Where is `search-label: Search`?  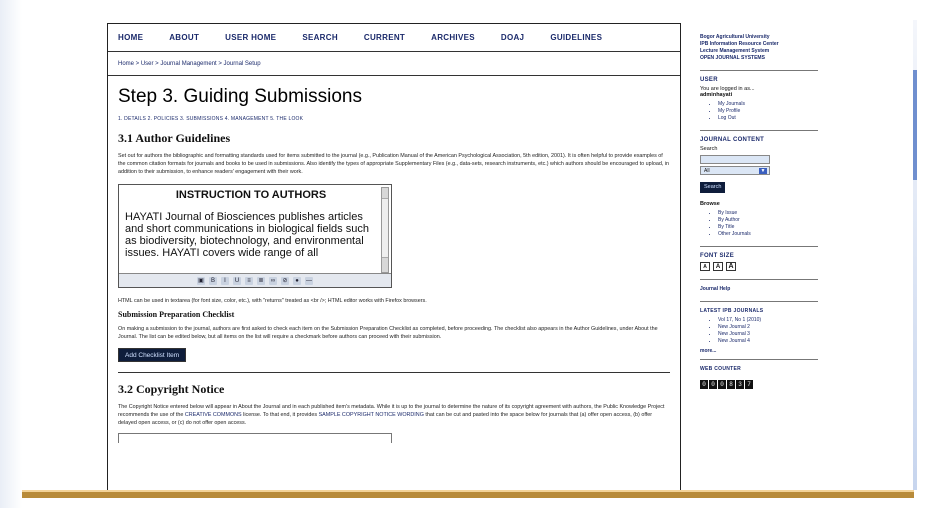
search-label: Search is located at coordinates (709, 149).